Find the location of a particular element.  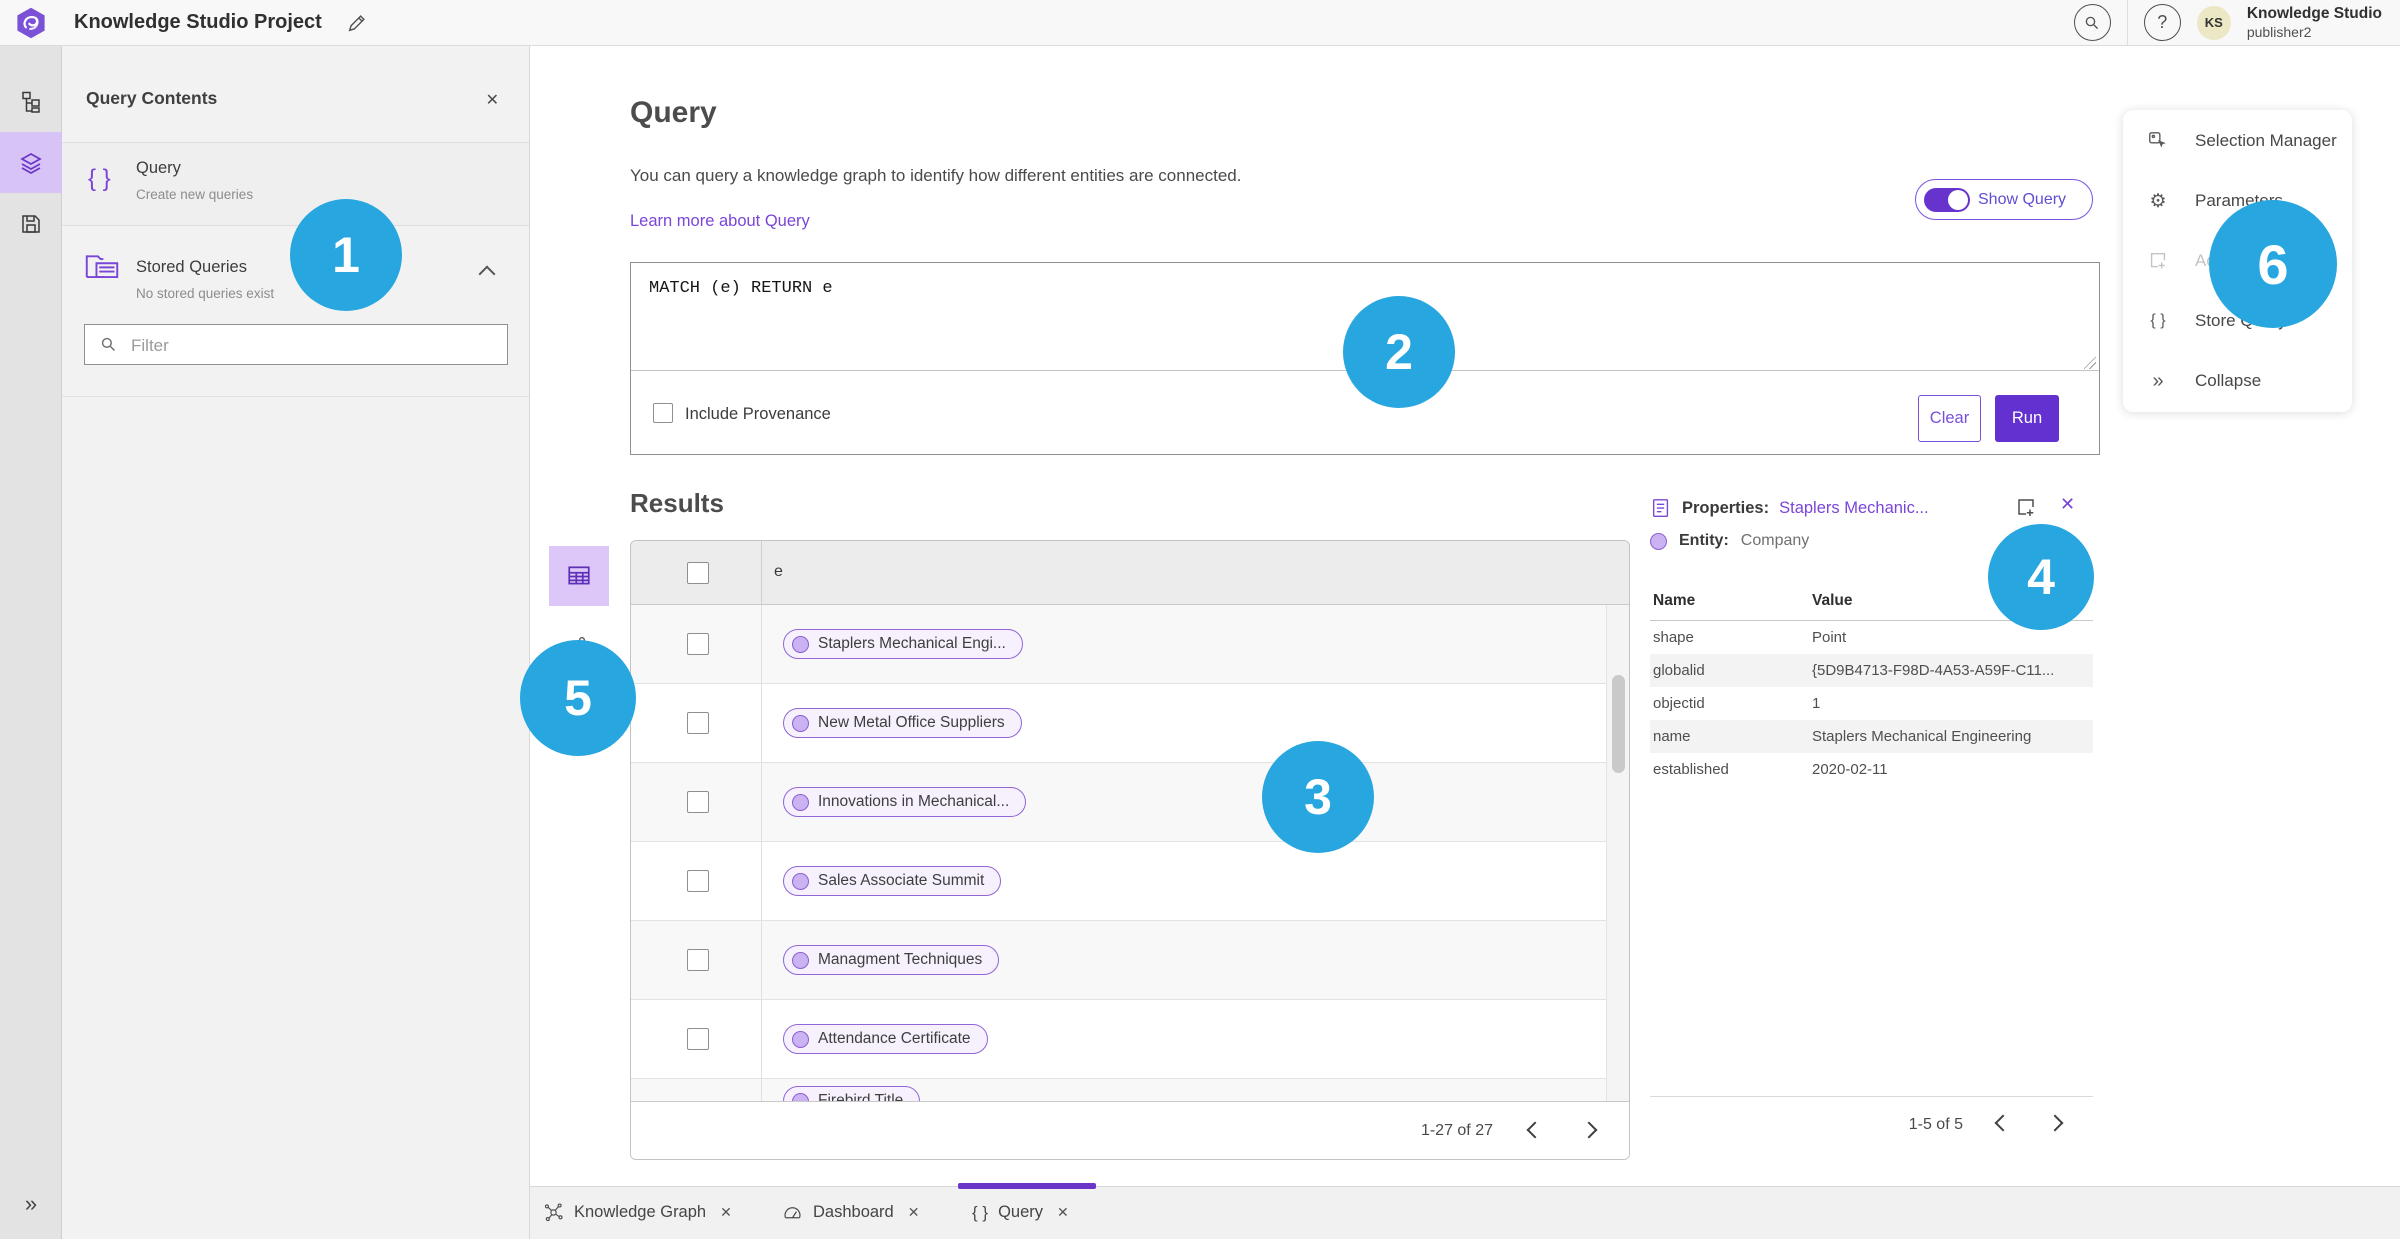

resize-handle is located at coordinates (2090, 363).